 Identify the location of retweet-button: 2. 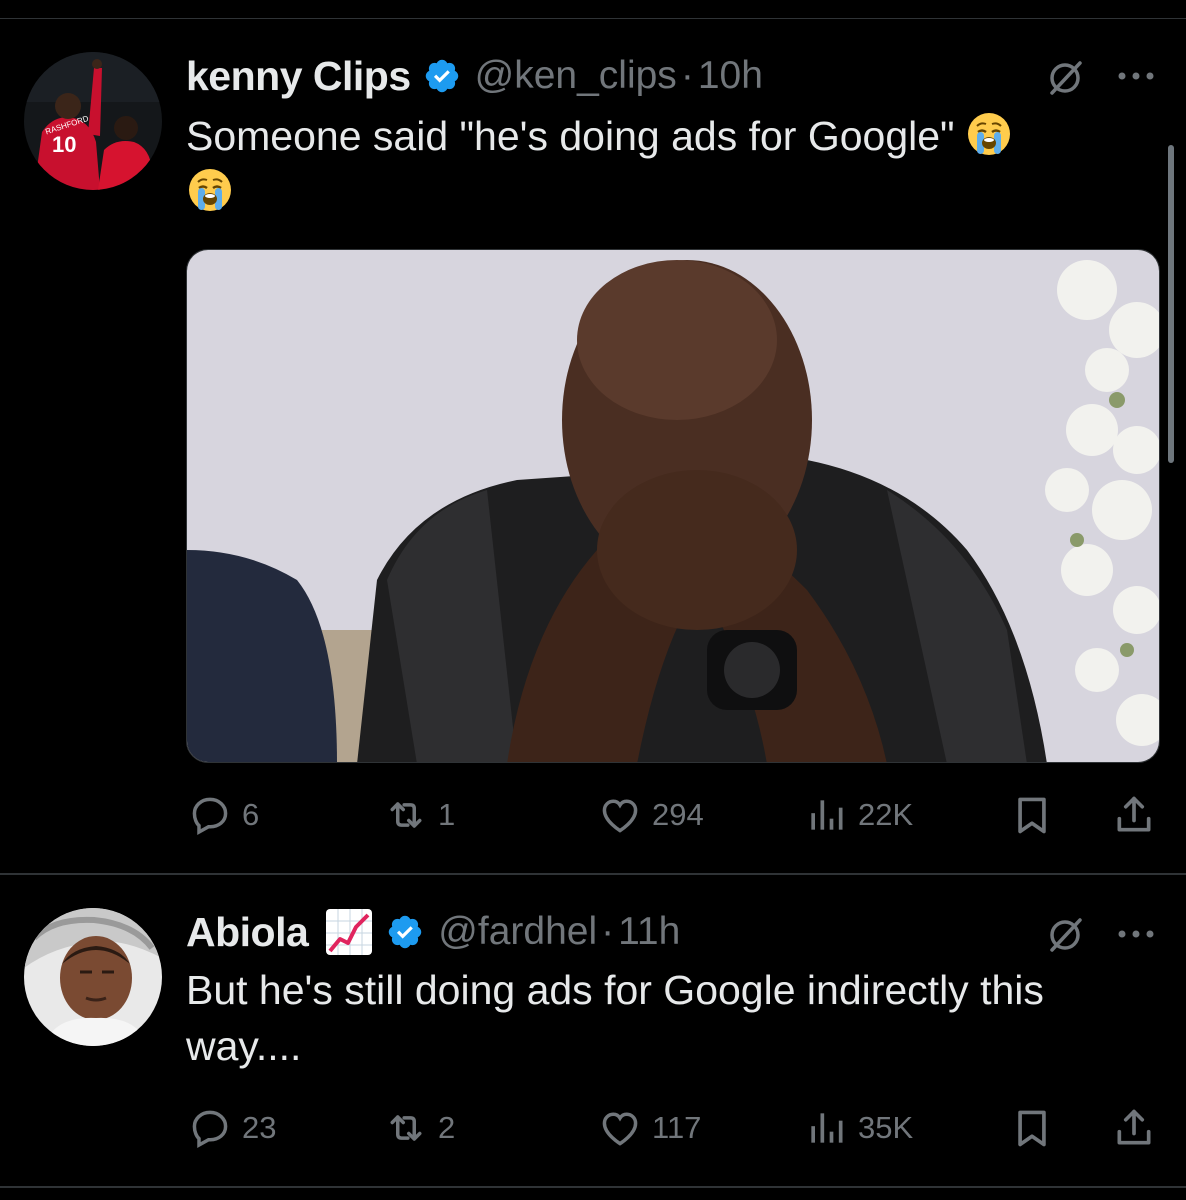
(419, 1128).